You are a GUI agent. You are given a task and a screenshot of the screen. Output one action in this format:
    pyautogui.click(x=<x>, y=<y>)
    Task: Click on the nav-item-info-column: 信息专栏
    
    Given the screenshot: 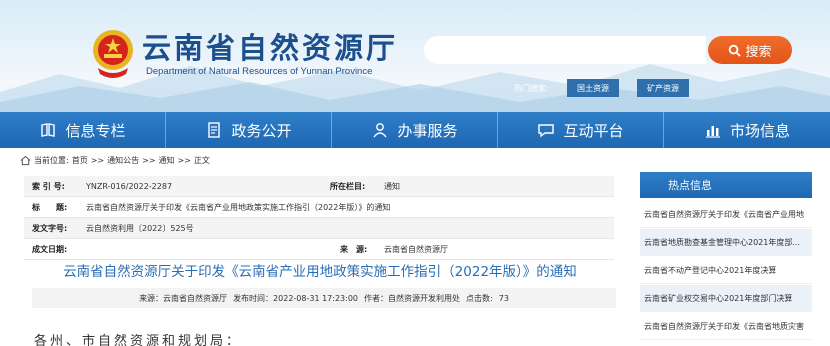 What is the action you would take?
    pyautogui.click(x=83, y=130)
    